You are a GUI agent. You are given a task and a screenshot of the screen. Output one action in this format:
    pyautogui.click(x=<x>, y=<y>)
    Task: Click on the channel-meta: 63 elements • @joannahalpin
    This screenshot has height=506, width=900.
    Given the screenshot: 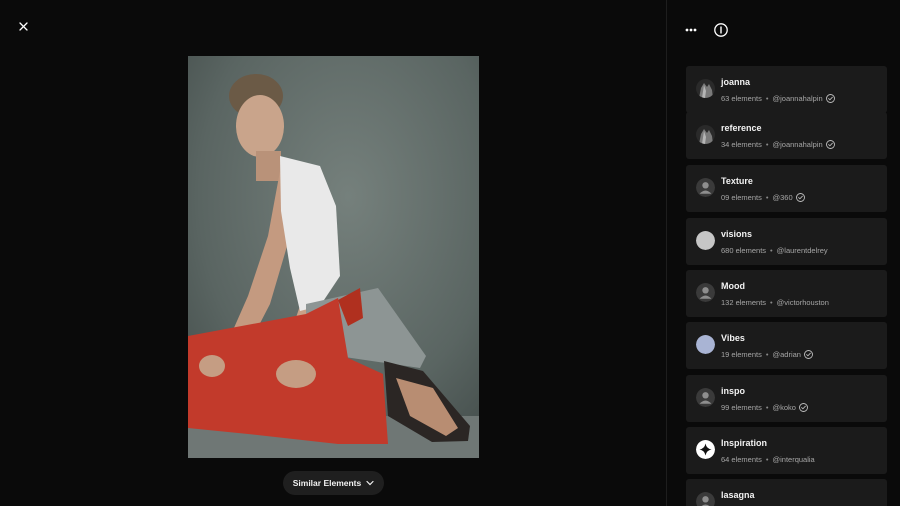 What is the action you would take?
    pyautogui.click(x=778, y=98)
    